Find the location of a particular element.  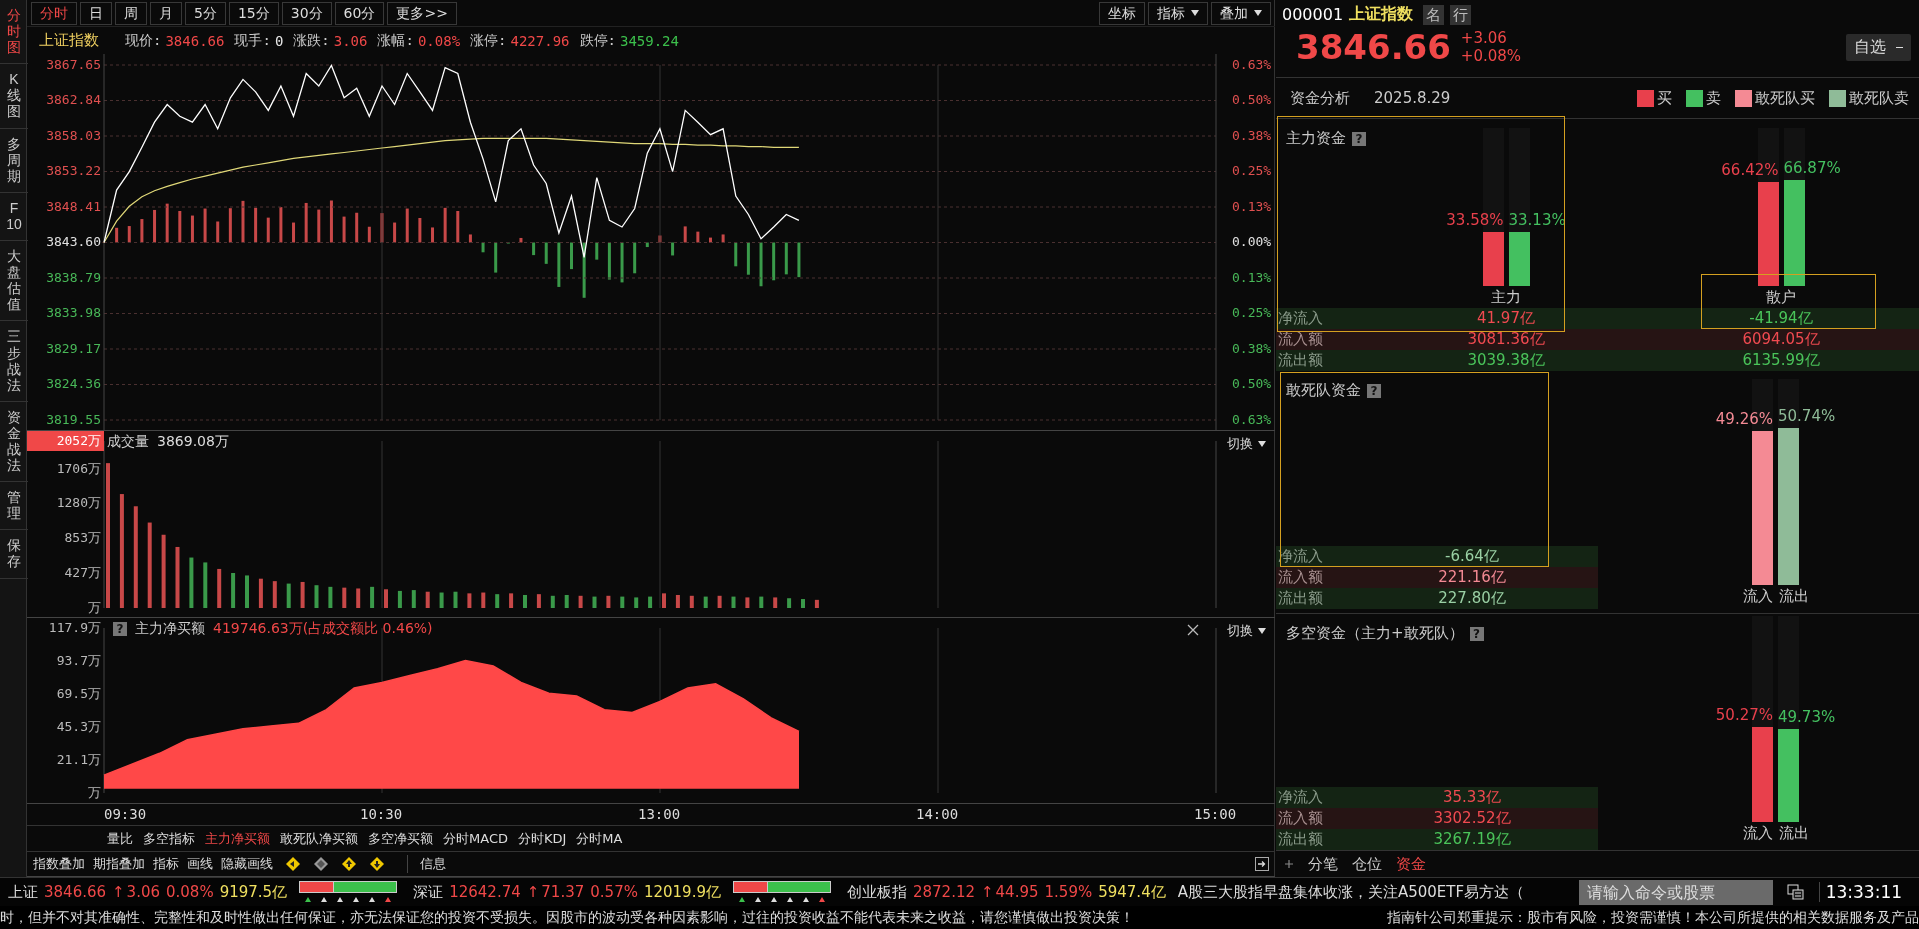

axis-label: 3848.41 is located at coordinates (73, 206).